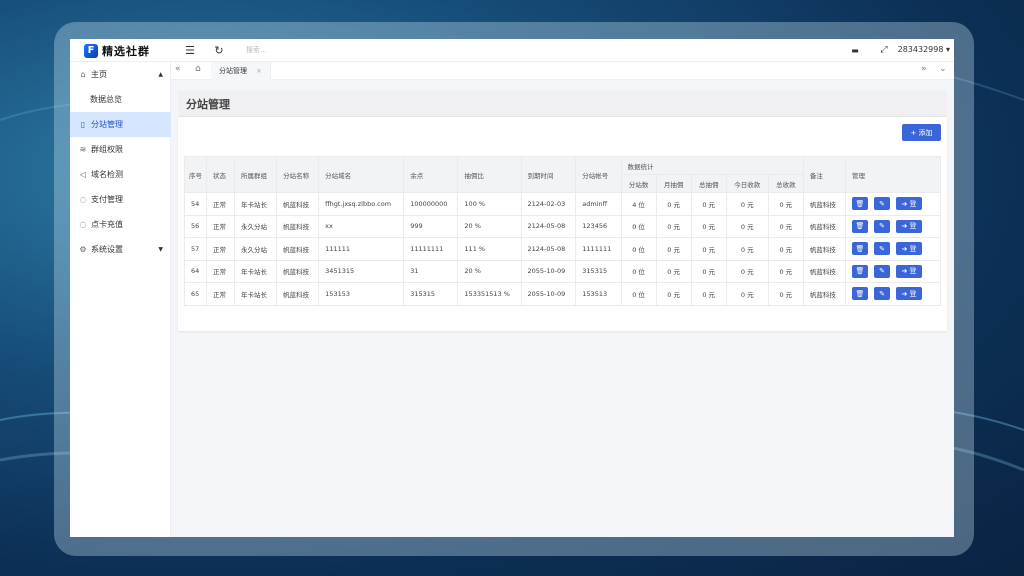 This screenshot has width=1024, height=576. I want to click on cell-ratio: 111 %, so click(489, 249).